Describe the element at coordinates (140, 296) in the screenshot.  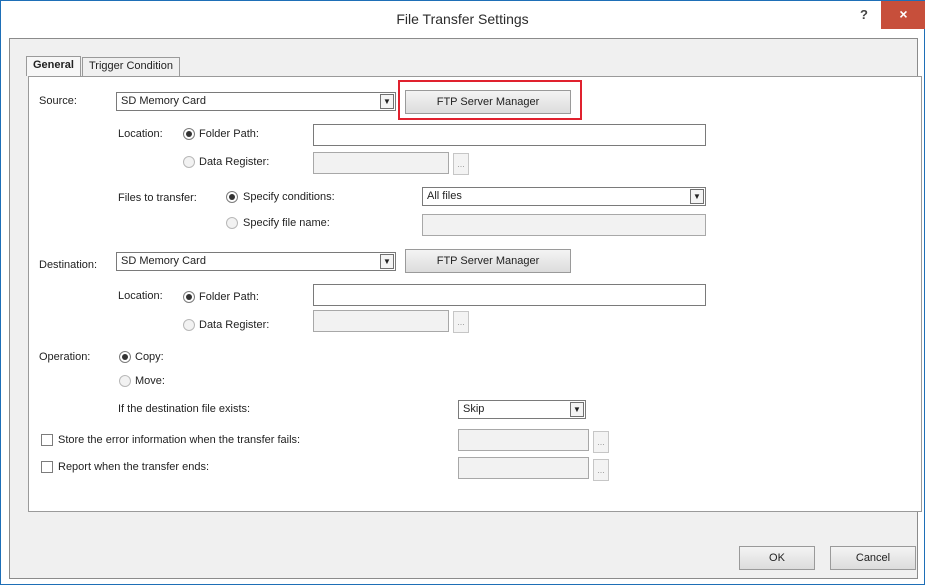
I see `destination-location-label: Location:` at that location.